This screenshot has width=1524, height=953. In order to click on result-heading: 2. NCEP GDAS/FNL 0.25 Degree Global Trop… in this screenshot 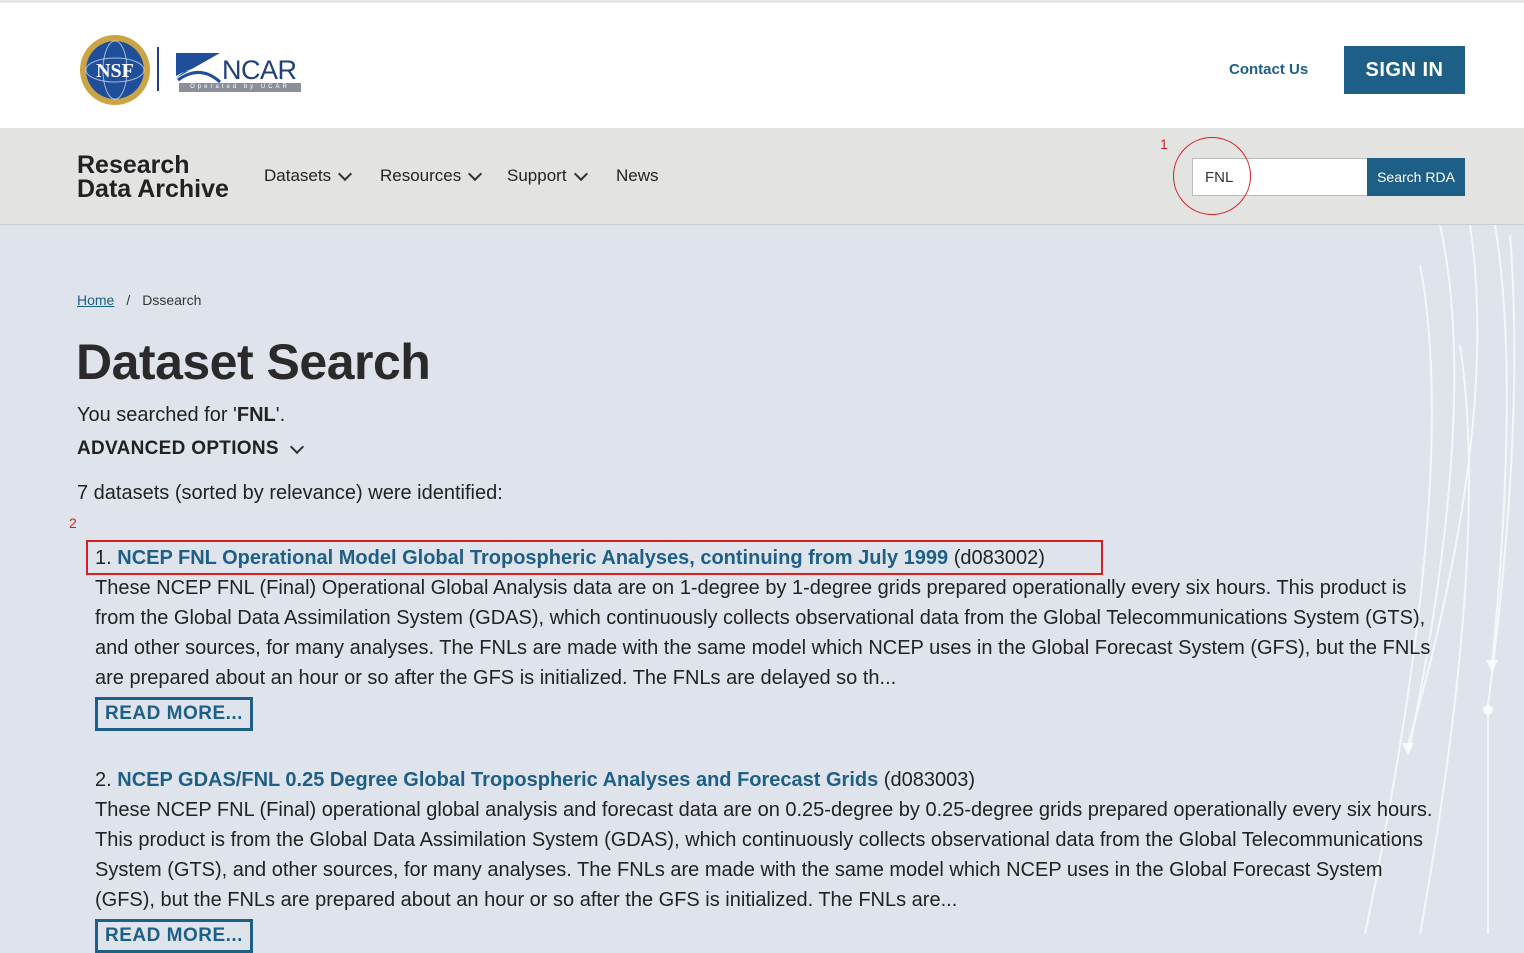, I will do `click(770, 780)`.